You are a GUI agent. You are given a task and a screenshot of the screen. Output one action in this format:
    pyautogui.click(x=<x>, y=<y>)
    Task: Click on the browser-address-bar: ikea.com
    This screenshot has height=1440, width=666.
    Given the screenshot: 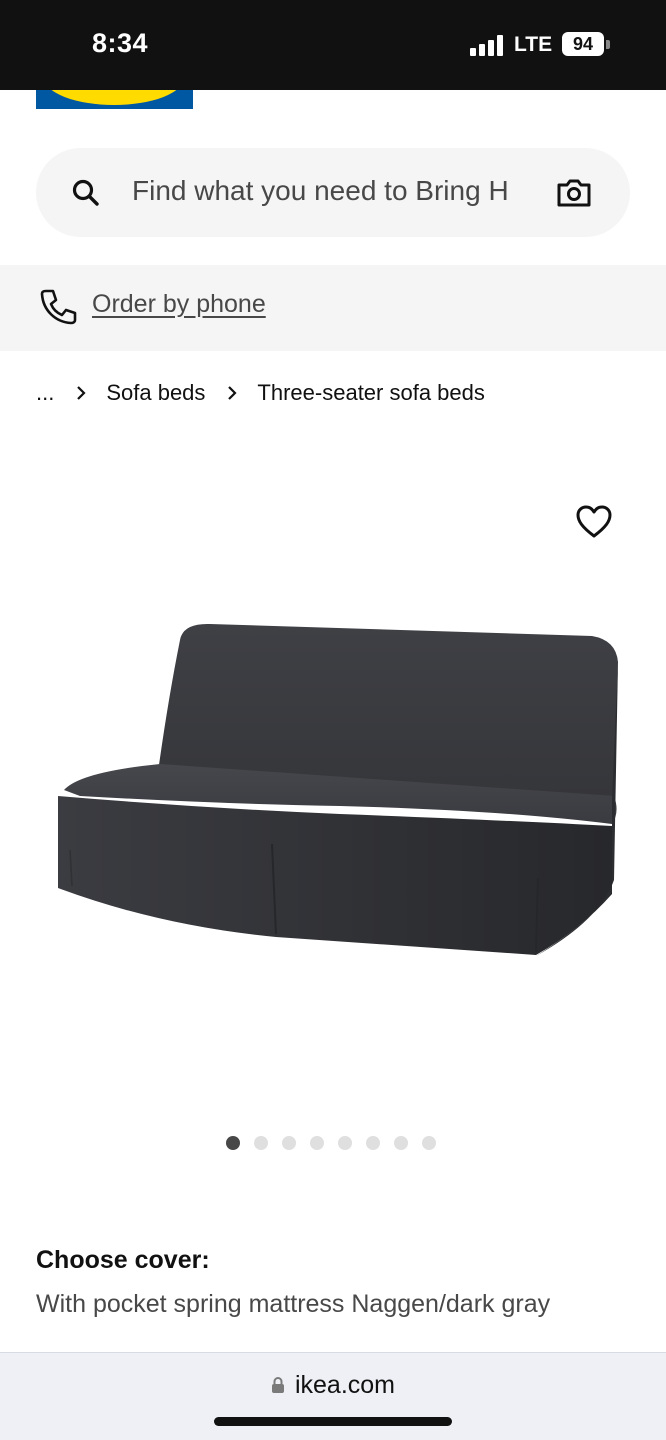 What is the action you would take?
    pyautogui.click(x=333, y=1396)
    